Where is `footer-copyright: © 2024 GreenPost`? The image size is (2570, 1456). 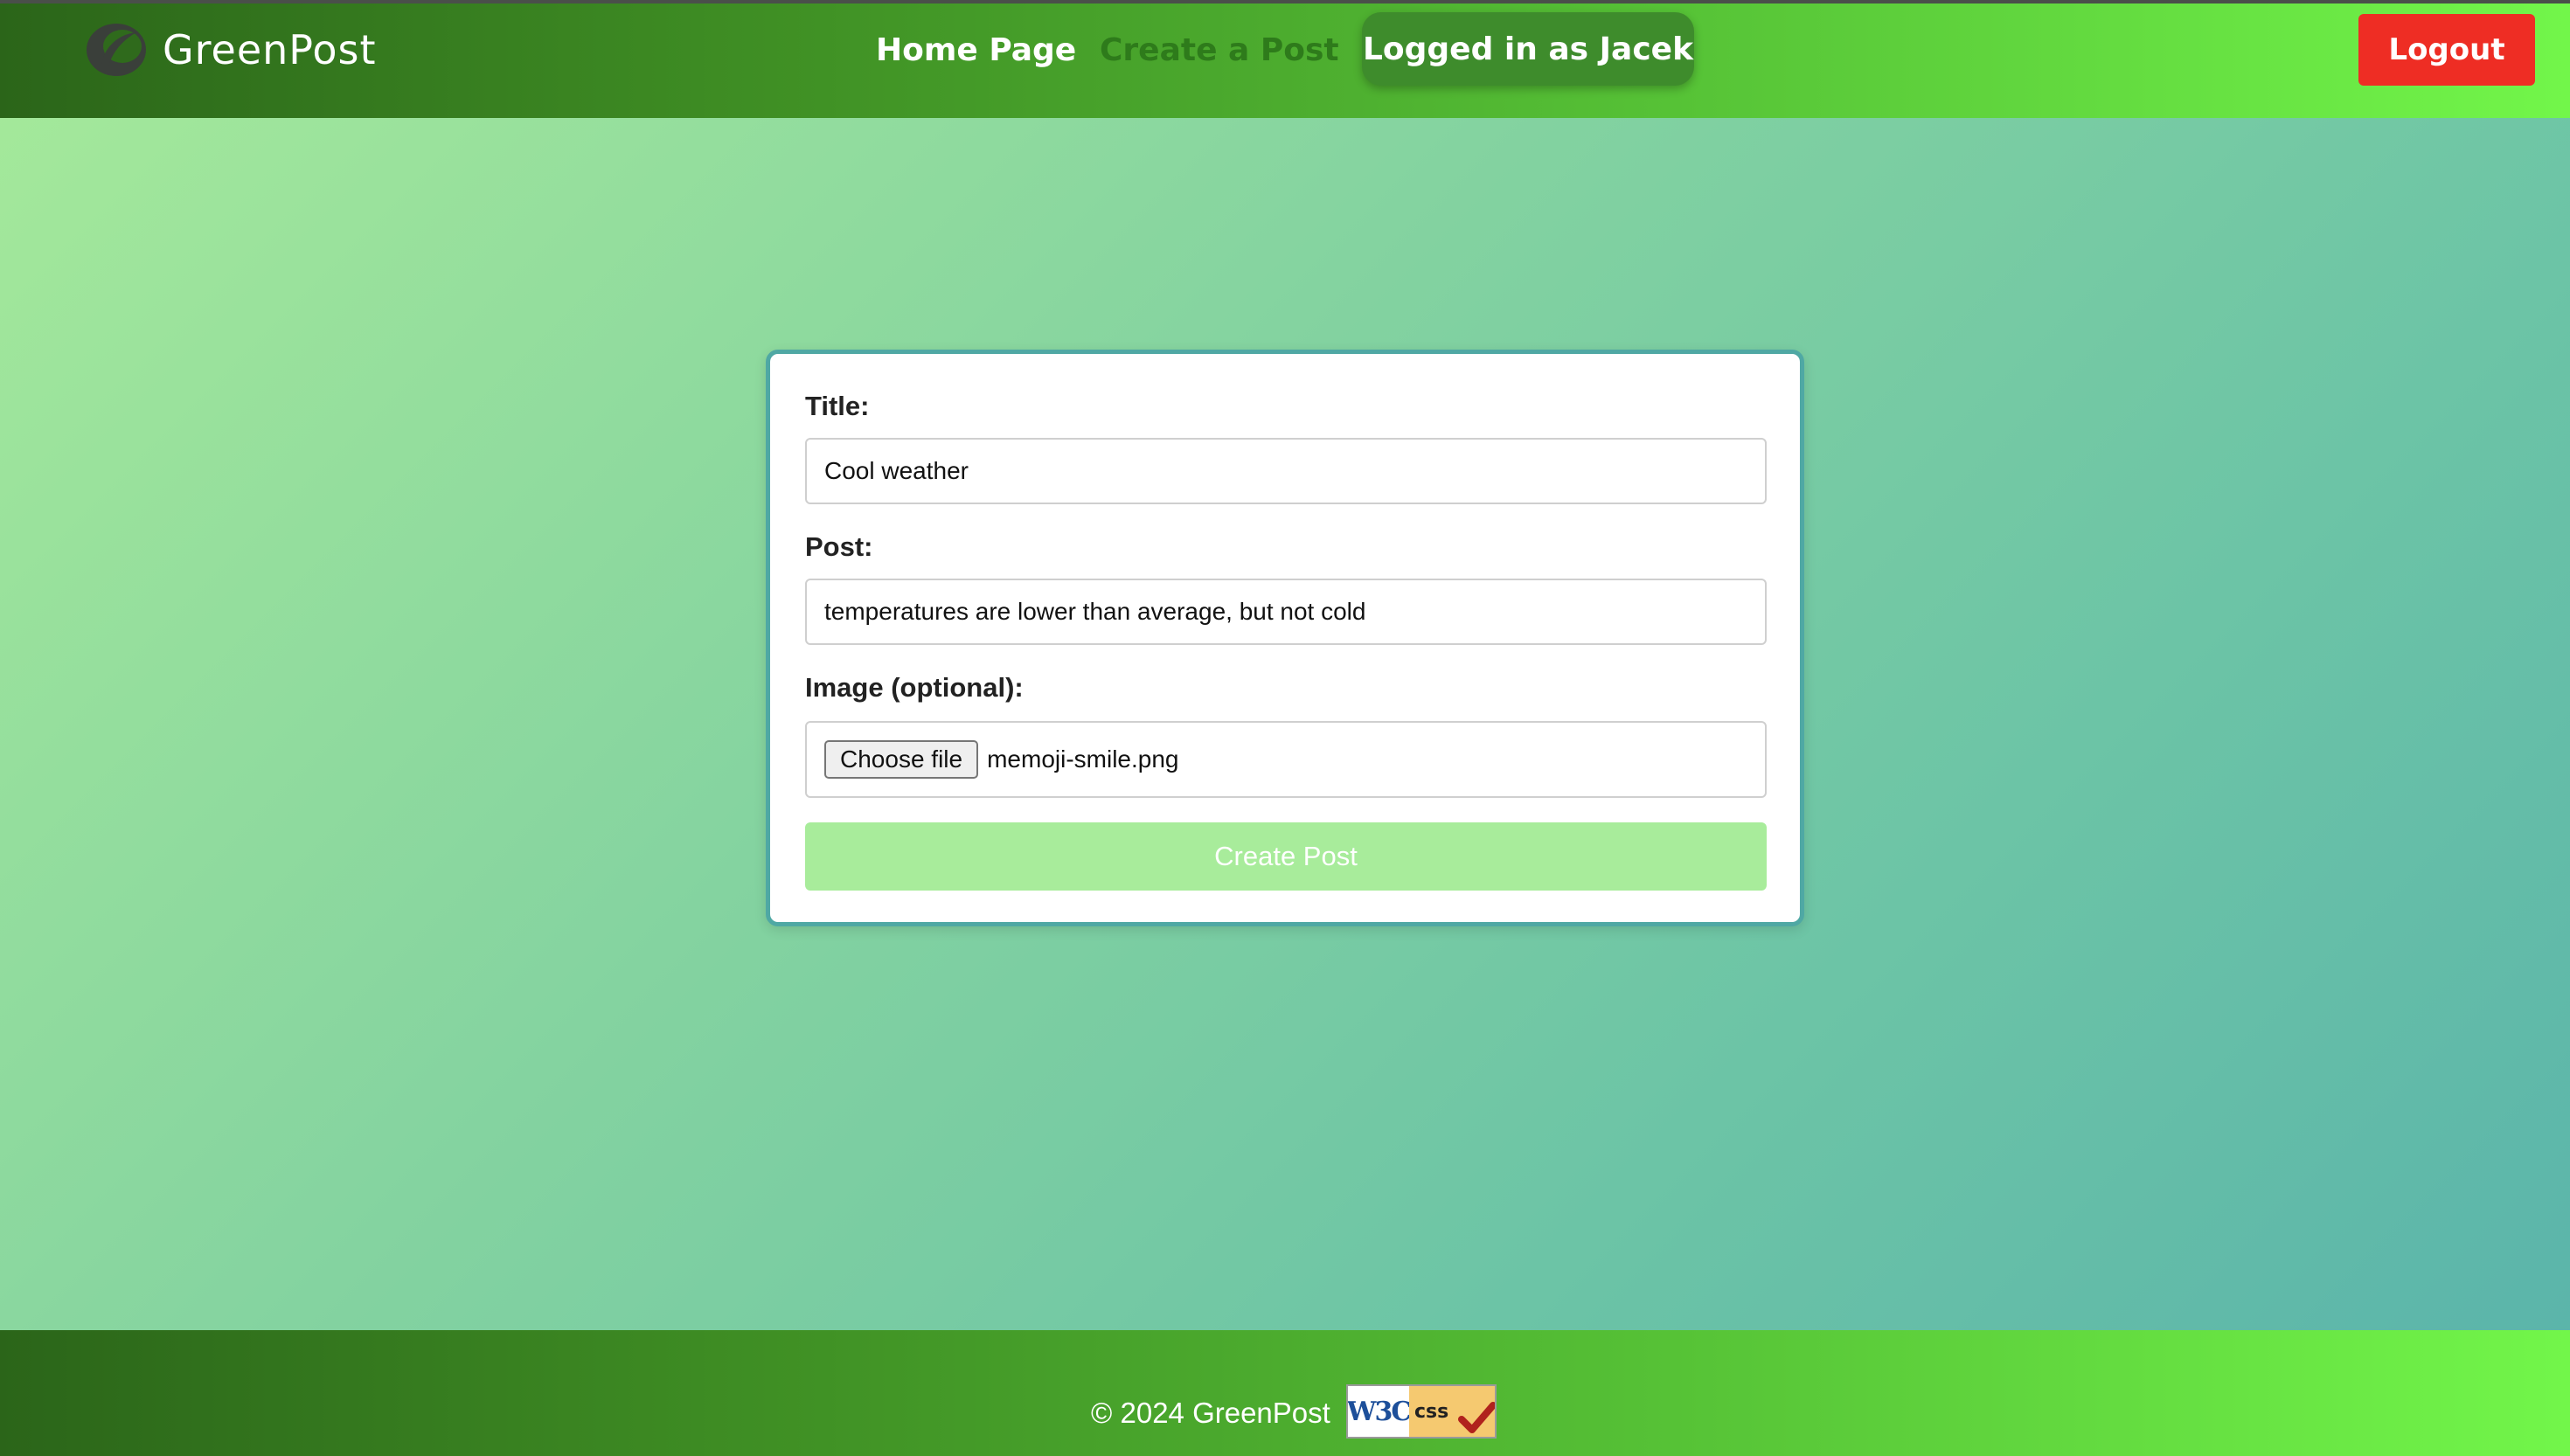 footer-copyright: © 2024 GreenPost is located at coordinates (1210, 1413).